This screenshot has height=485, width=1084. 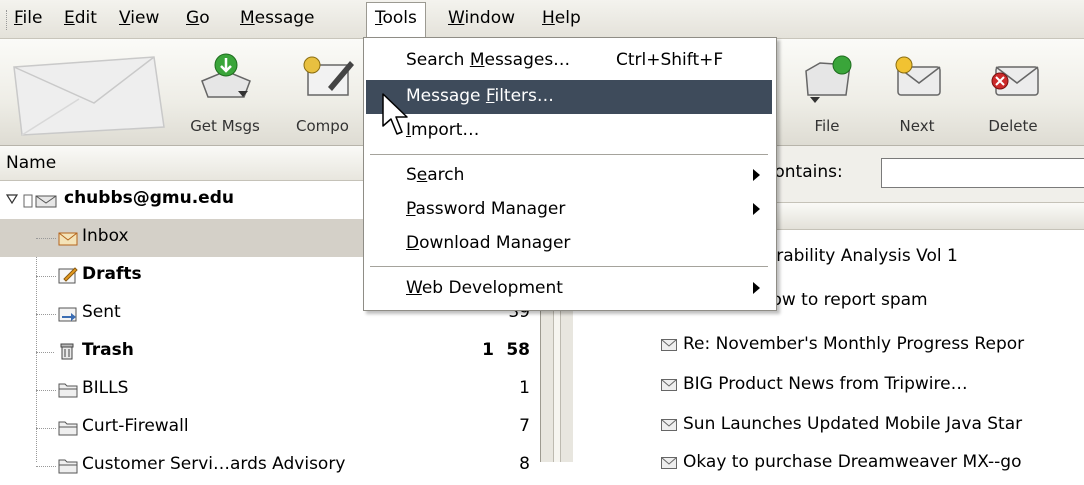 What do you see at coordinates (226, 75) in the screenshot?
I see `get-mail-icon` at bounding box center [226, 75].